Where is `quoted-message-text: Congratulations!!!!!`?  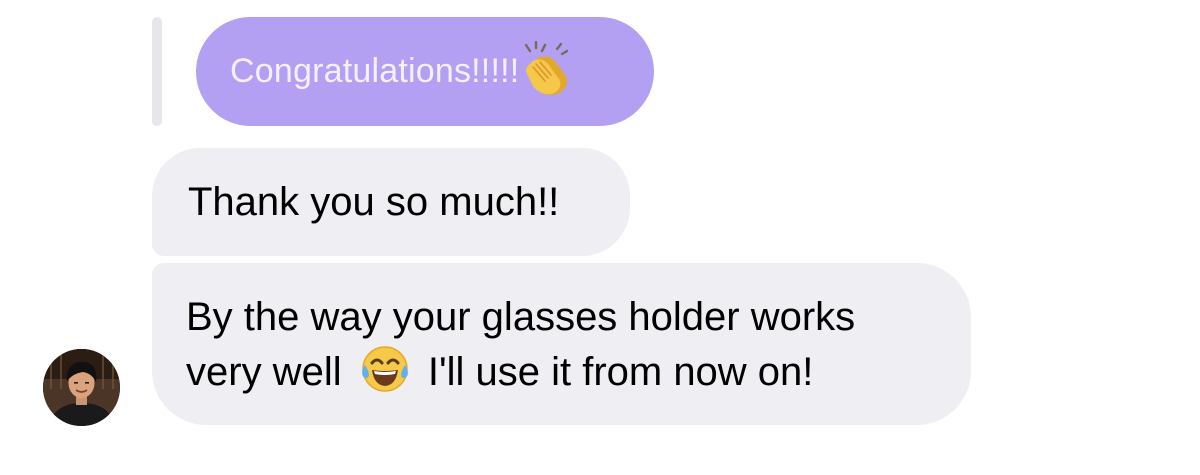
quoted-message-text: Congratulations!!!!! is located at coordinates (375, 71).